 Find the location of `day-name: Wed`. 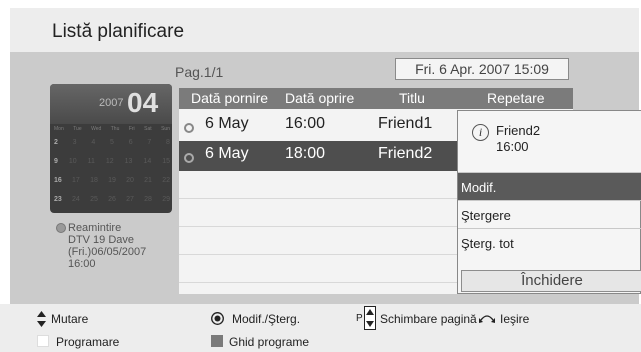

day-name: Wed is located at coordinates (96, 129).